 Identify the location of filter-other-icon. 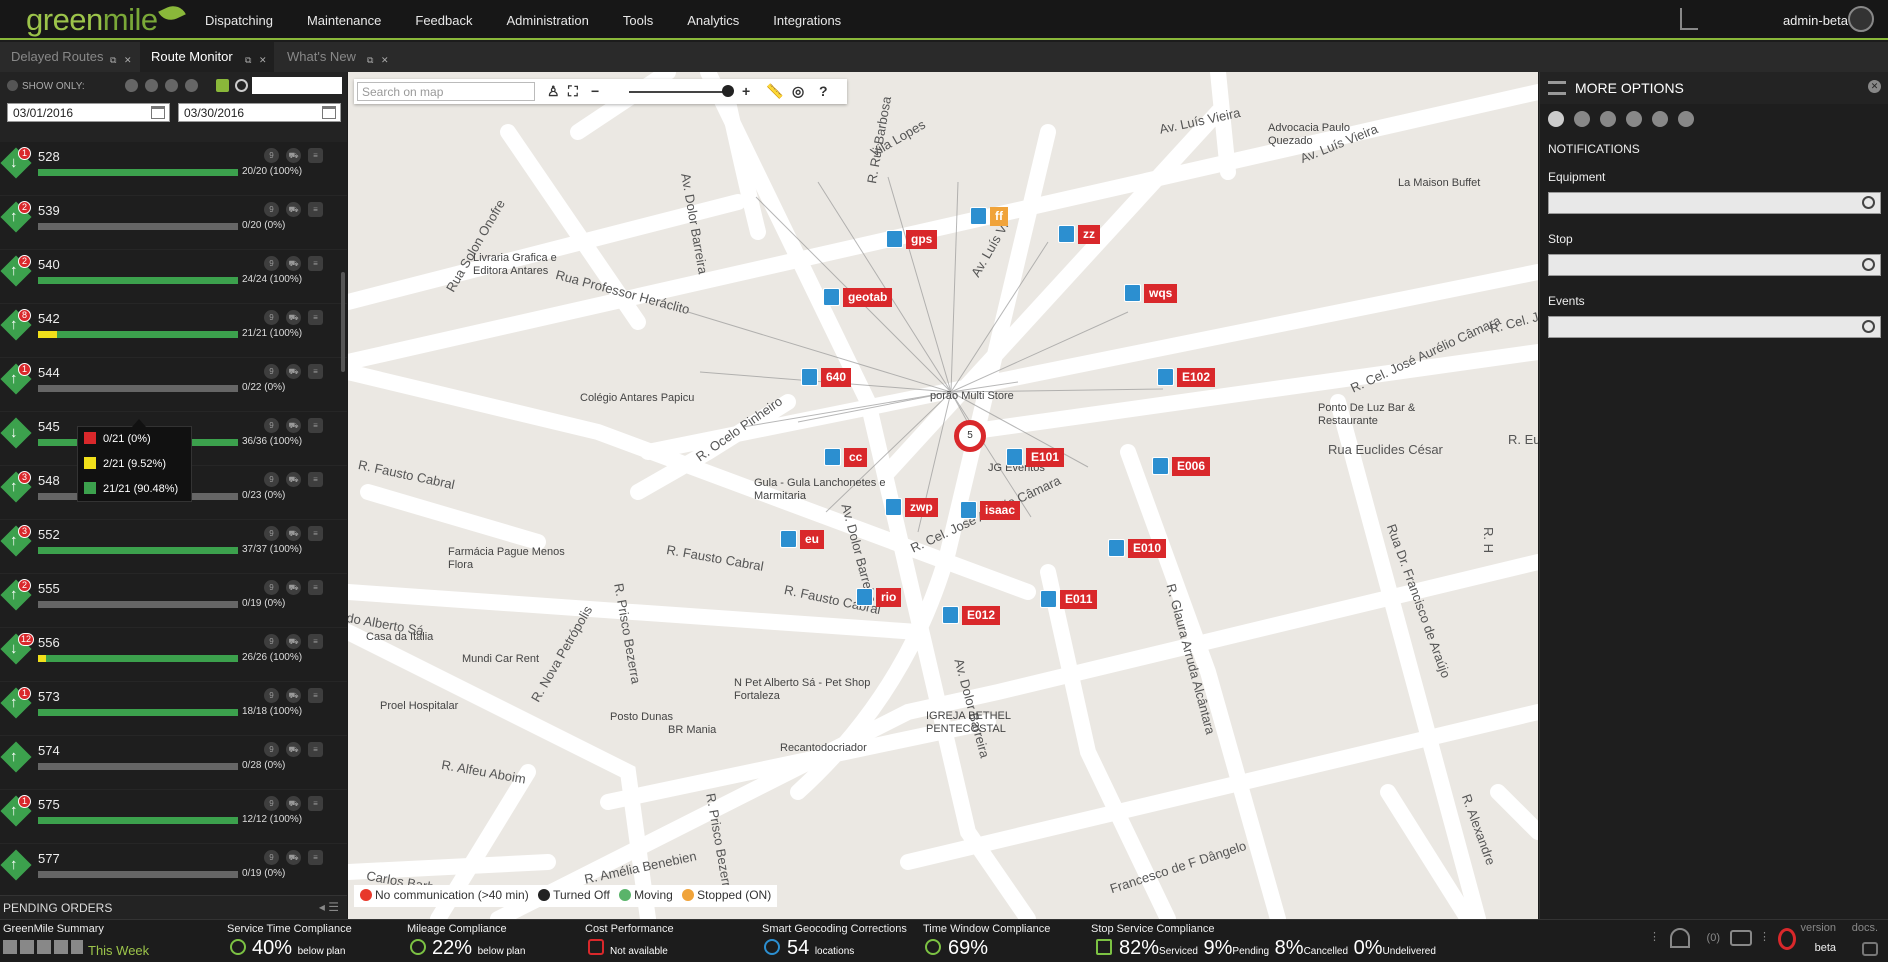
(191, 85).